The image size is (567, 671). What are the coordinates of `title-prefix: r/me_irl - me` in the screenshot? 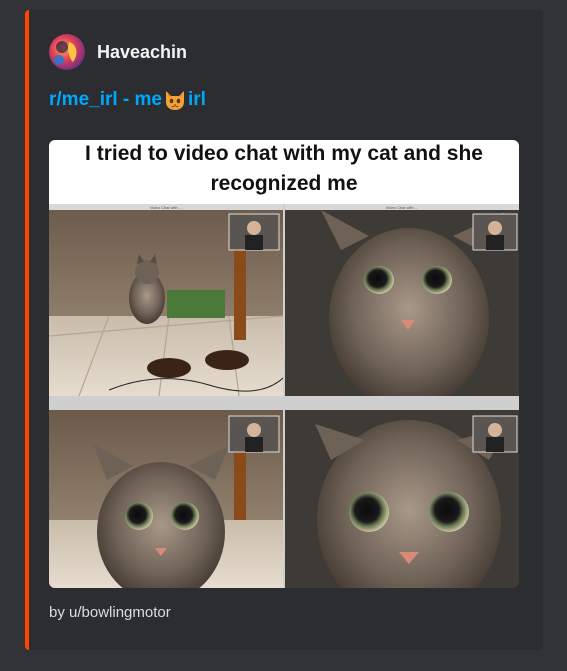 It's located at (105, 99).